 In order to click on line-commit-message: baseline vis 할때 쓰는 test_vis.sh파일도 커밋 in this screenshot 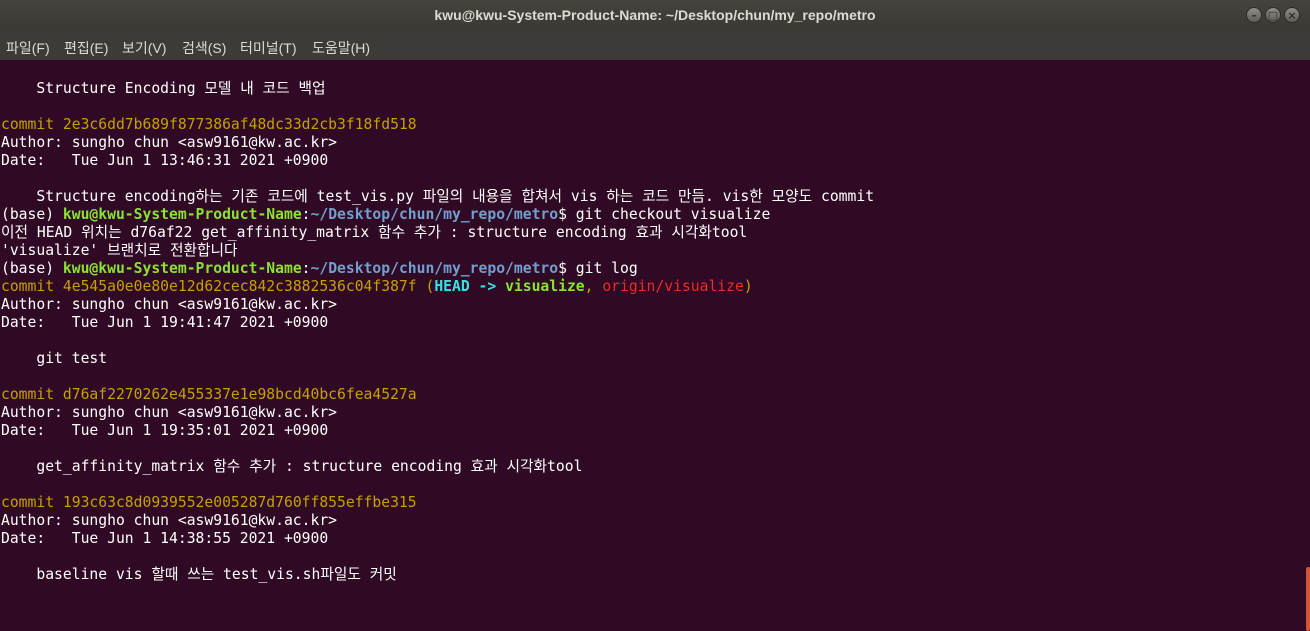, I will do `click(199, 574)`.